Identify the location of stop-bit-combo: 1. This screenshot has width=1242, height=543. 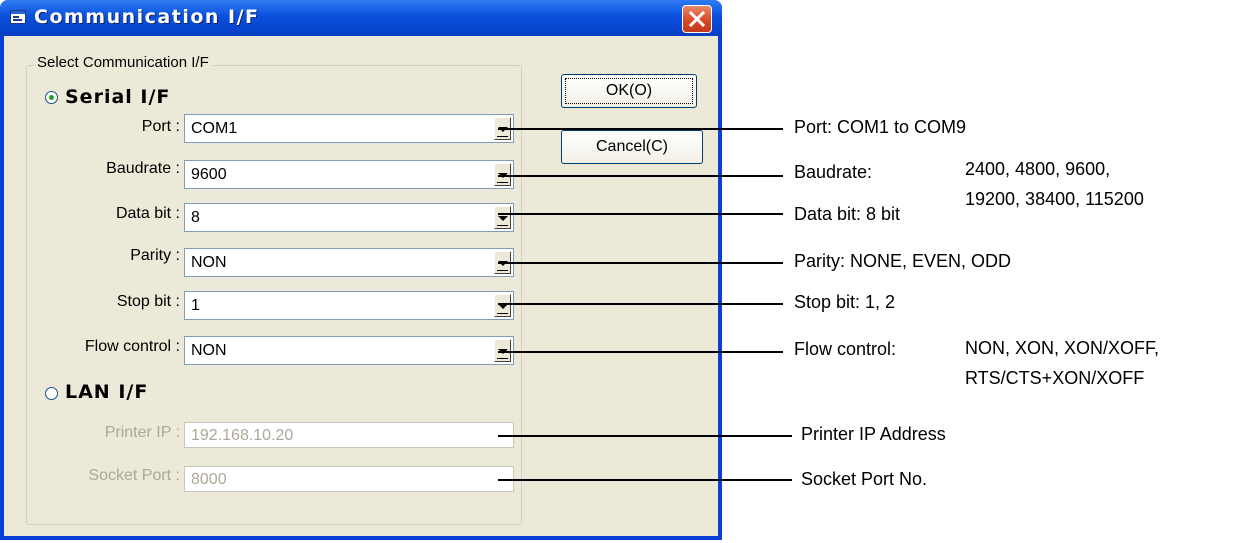
(349, 305).